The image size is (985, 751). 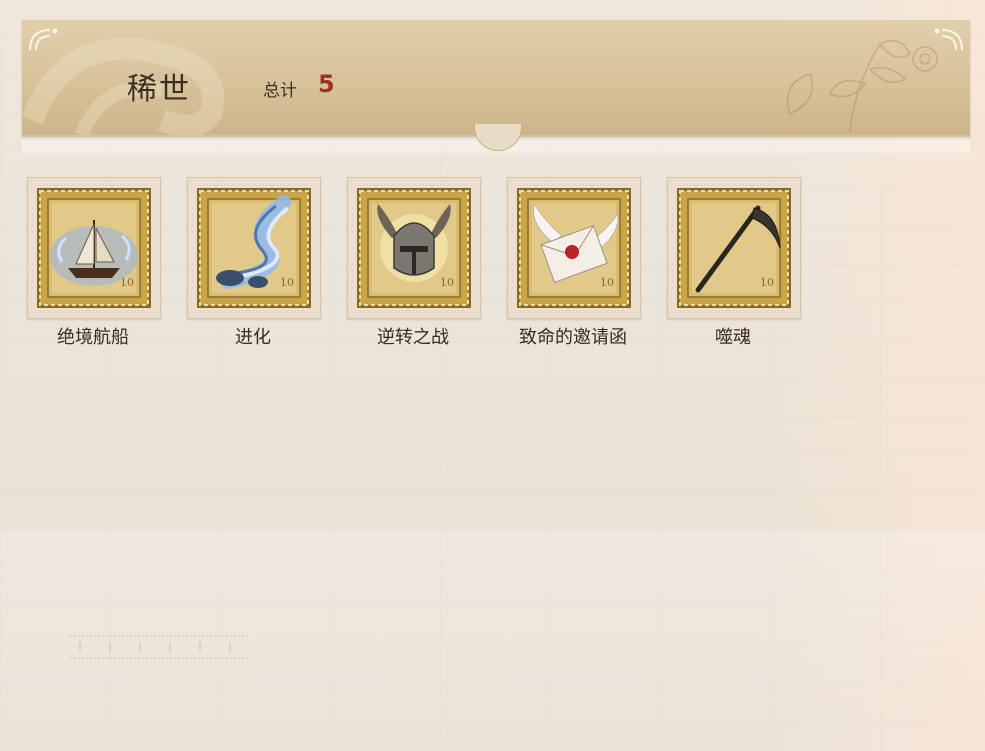 I want to click on stamp-card-evolution: 10 进化, so click(x=254, y=263).